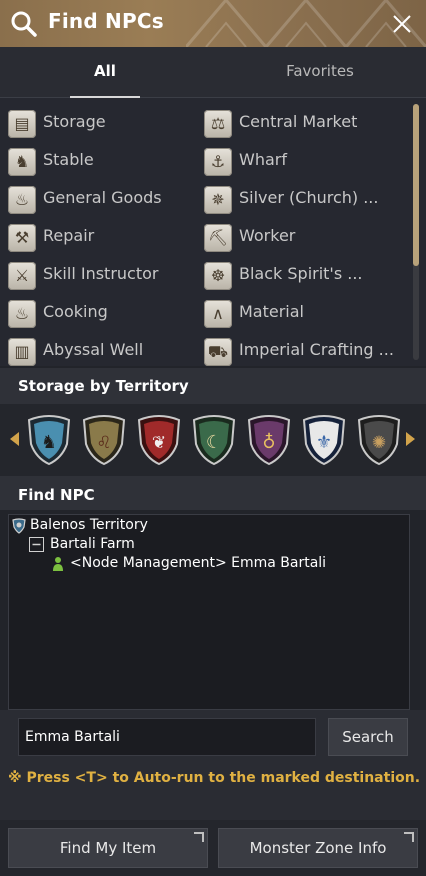 The height and width of the screenshot is (876, 426). What do you see at coordinates (56, 495) in the screenshot?
I see `section-title: Find NPC` at bounding box center [56, 495].